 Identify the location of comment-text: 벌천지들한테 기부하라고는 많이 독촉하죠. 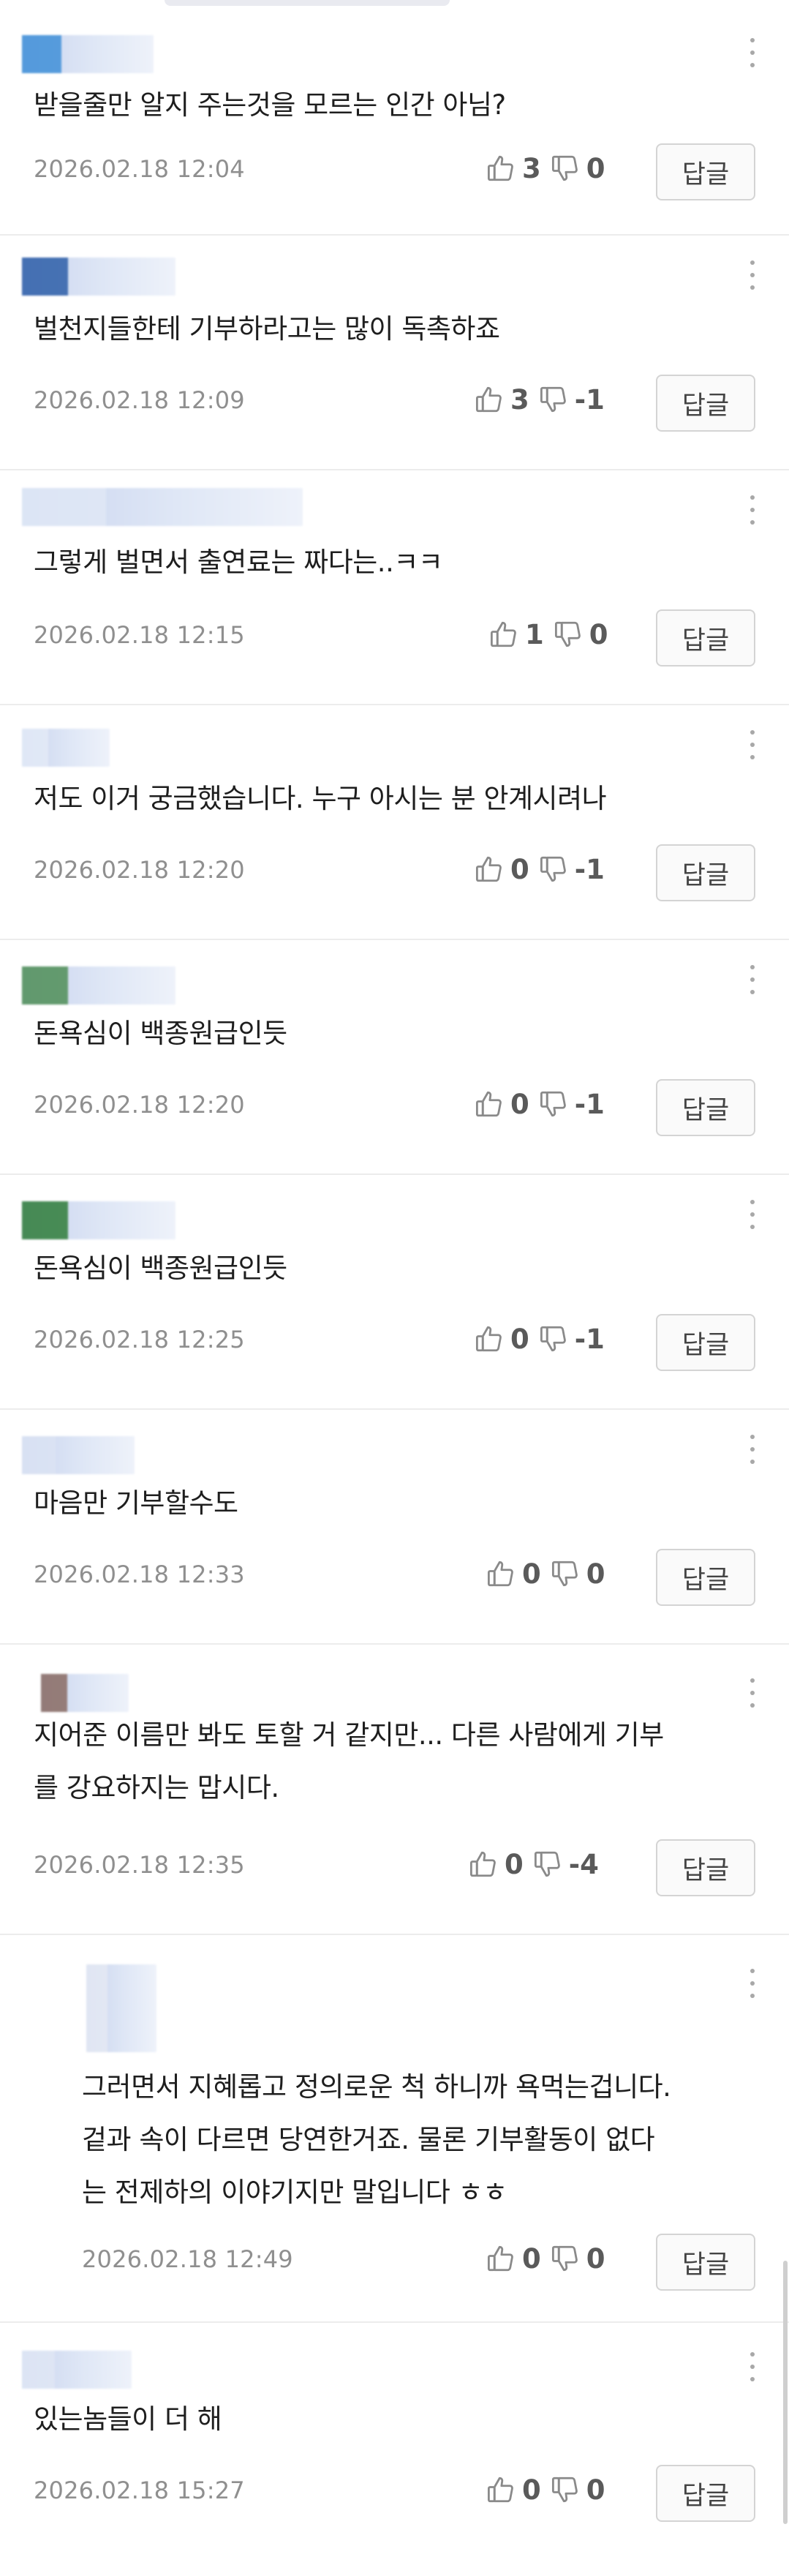
(267, 329).